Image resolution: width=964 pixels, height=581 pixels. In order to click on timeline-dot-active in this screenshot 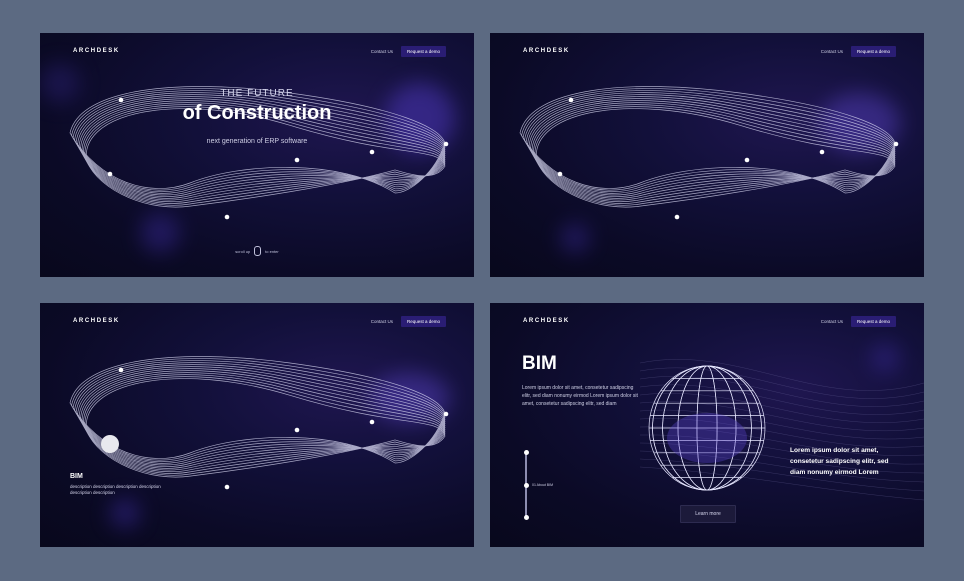, I will do `click(526, 485)`.